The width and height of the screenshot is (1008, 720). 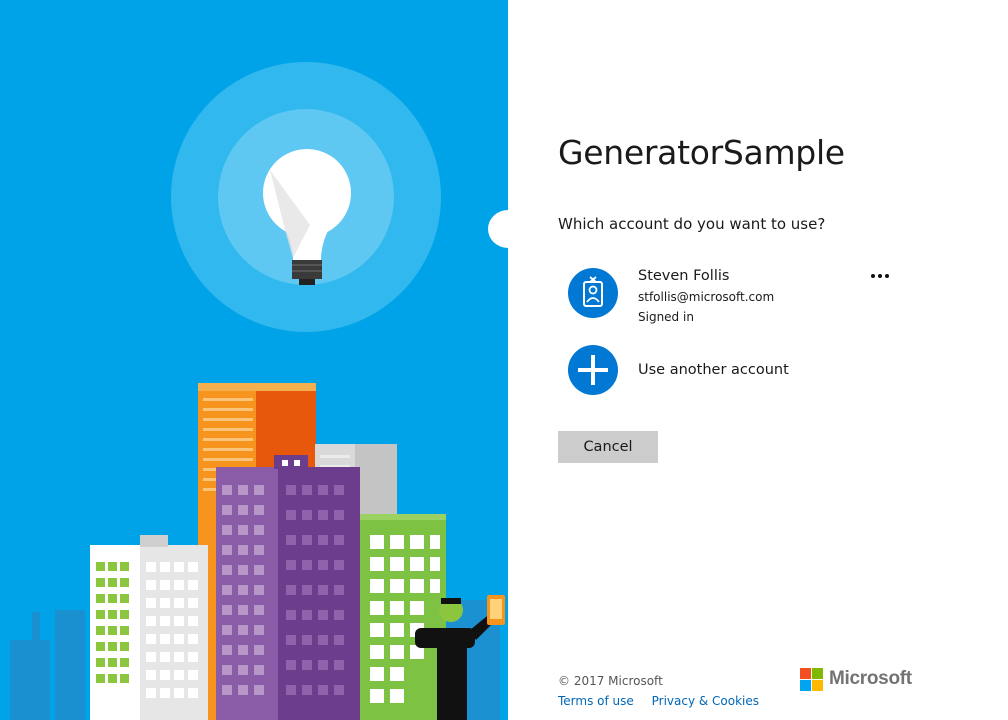 I want to click on account-status: Signed in, so click(x=666, y=317).